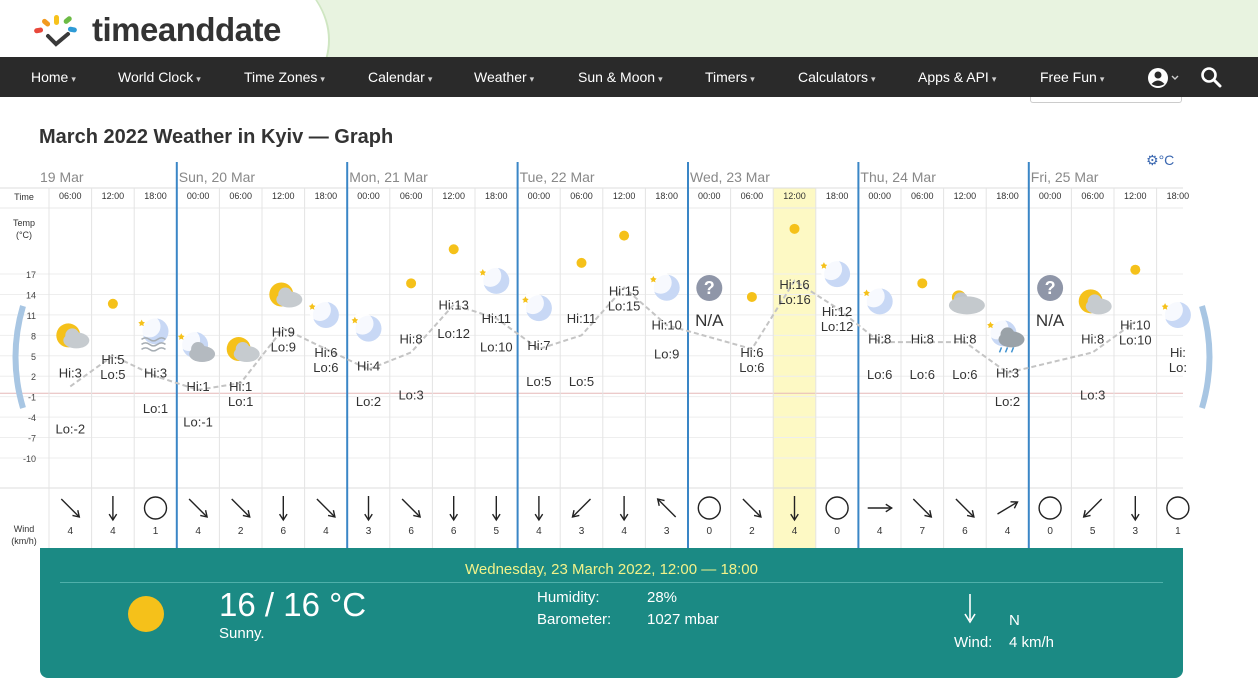 This screenshot has width=1258, height=682. Describe the element at coordinates (730, 177) in the screenshot. I see `day-label: Wed, 23 Mar` at that location.